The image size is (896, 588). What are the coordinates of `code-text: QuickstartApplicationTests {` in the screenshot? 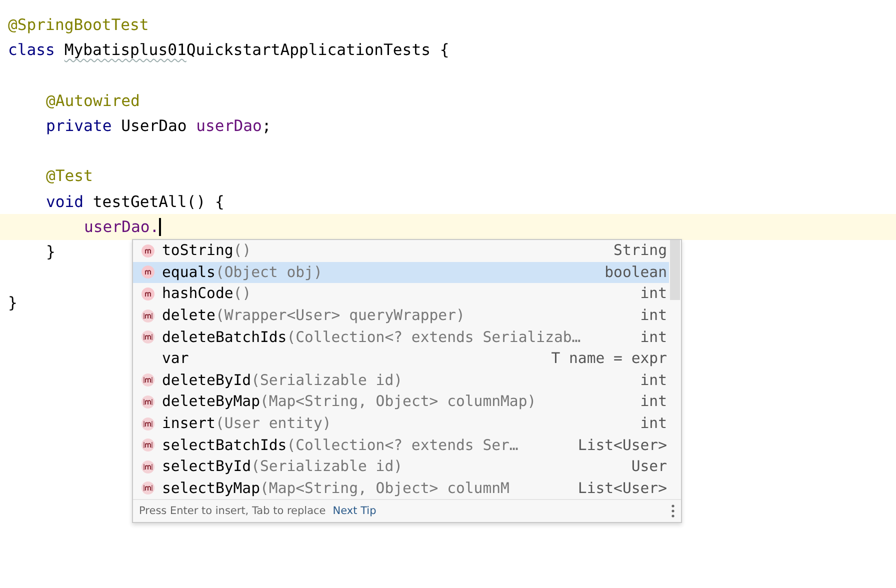 It's located at (318, 49).